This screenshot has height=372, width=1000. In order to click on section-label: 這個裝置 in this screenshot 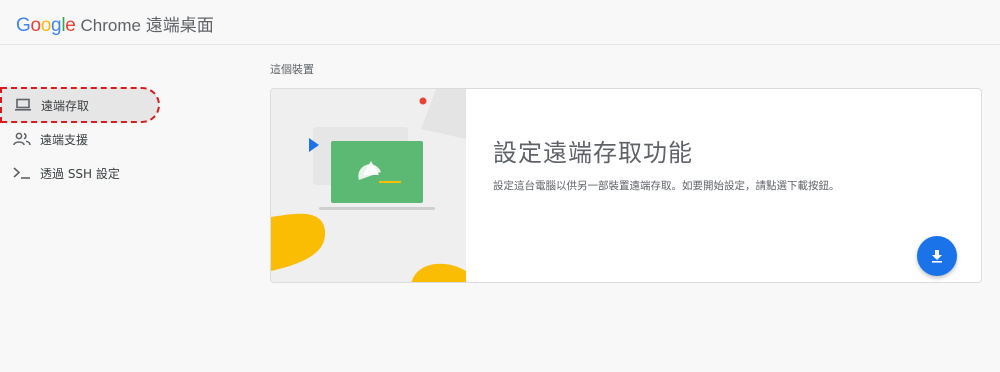, I will do `click(292, 69)`.